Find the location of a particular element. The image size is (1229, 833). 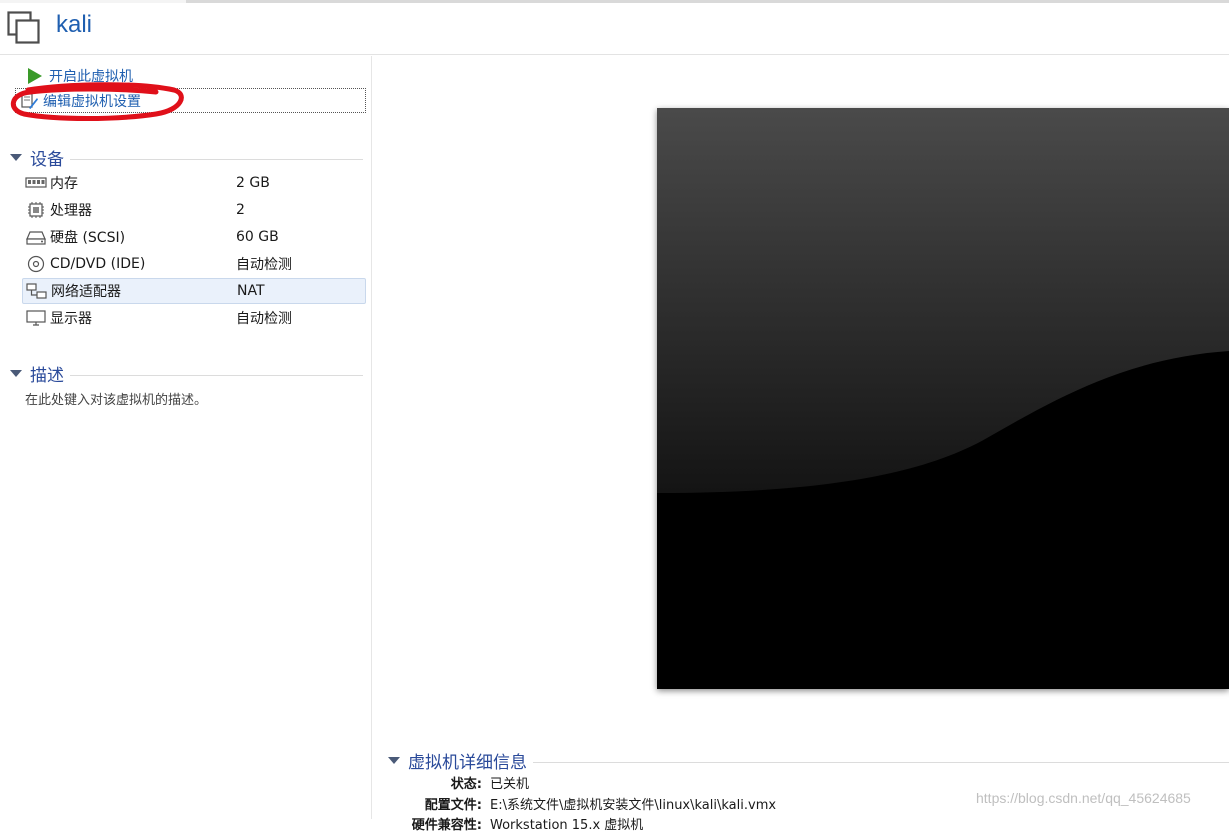

device-row-hard-disk: 硬盘 (SCSI) 60 GB is located at coordinates (194, 237).